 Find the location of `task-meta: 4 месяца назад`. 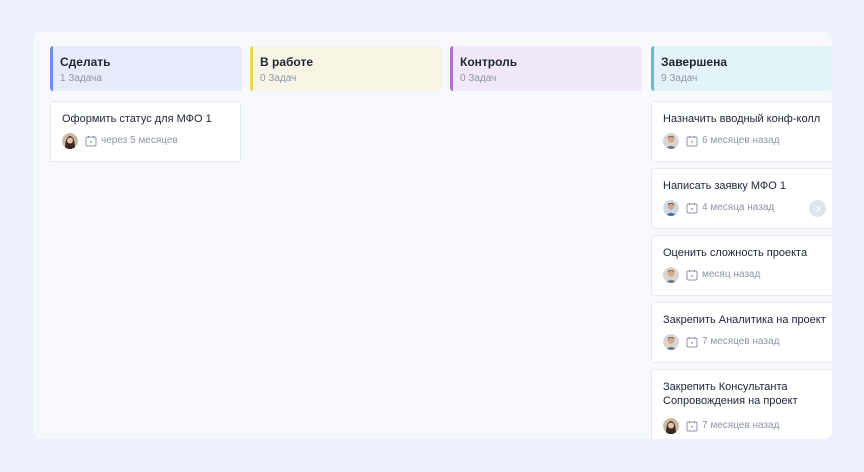

task-meta: 4 месяца назад is located at coordinates (718, 208).